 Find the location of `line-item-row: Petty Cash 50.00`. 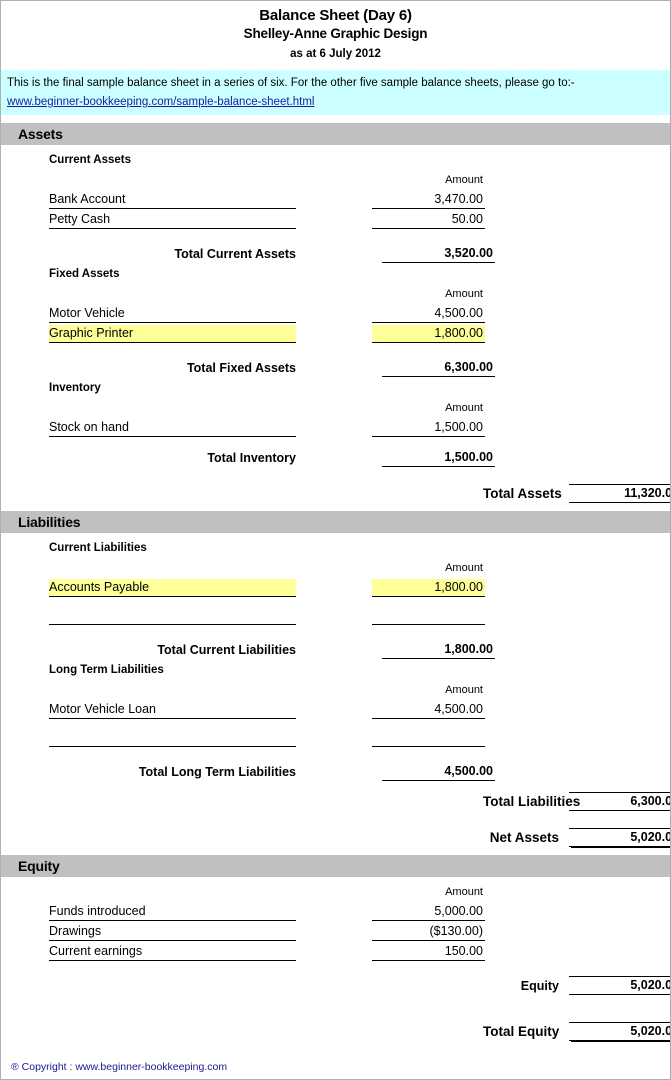

line-item-row: Petty Cash 50.00 is located at coordinates (335, 219).